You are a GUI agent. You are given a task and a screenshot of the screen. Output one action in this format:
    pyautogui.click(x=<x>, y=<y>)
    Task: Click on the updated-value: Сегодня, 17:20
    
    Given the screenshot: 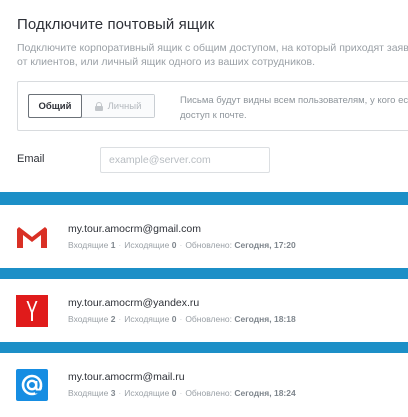 What is the action you would take?
    pyautogui.click(x=265, y=245)
    